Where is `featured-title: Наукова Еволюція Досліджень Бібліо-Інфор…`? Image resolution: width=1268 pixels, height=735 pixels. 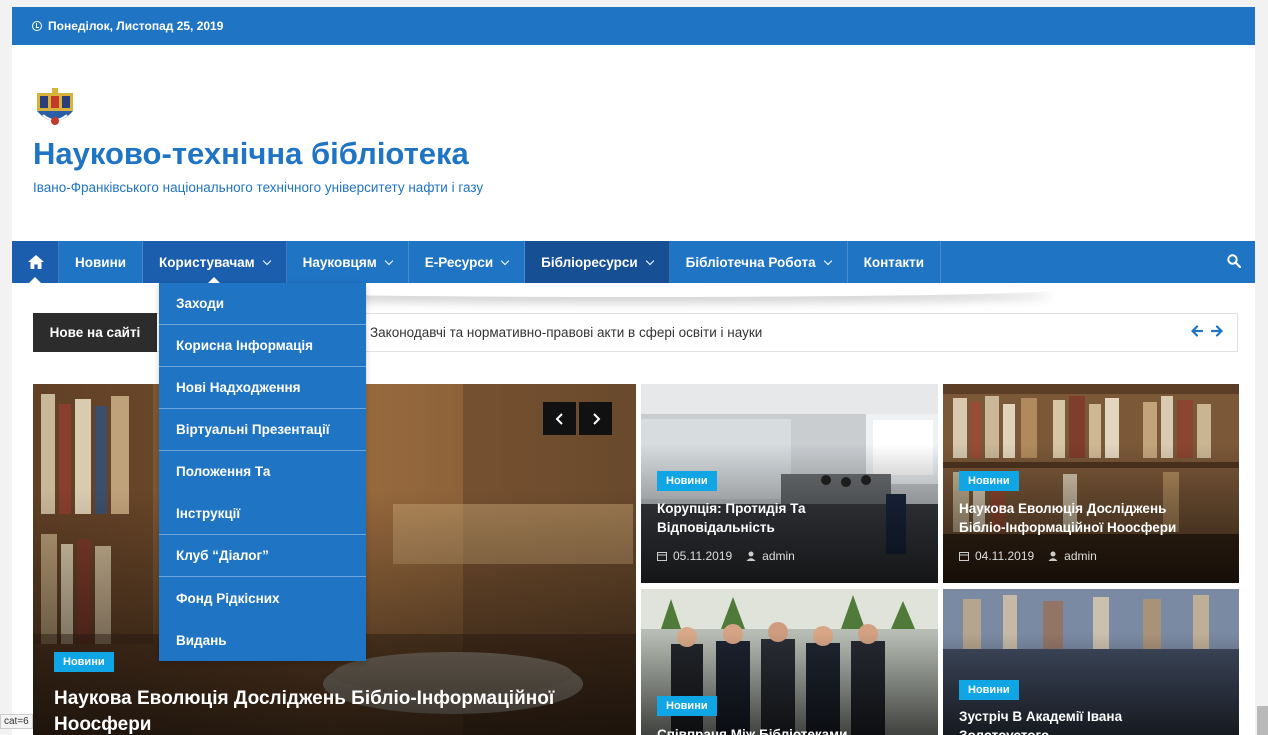
featured-title: Наукова Еволюція Досліджень Бібліо-Інфор… is located at coordinates (339, 710).